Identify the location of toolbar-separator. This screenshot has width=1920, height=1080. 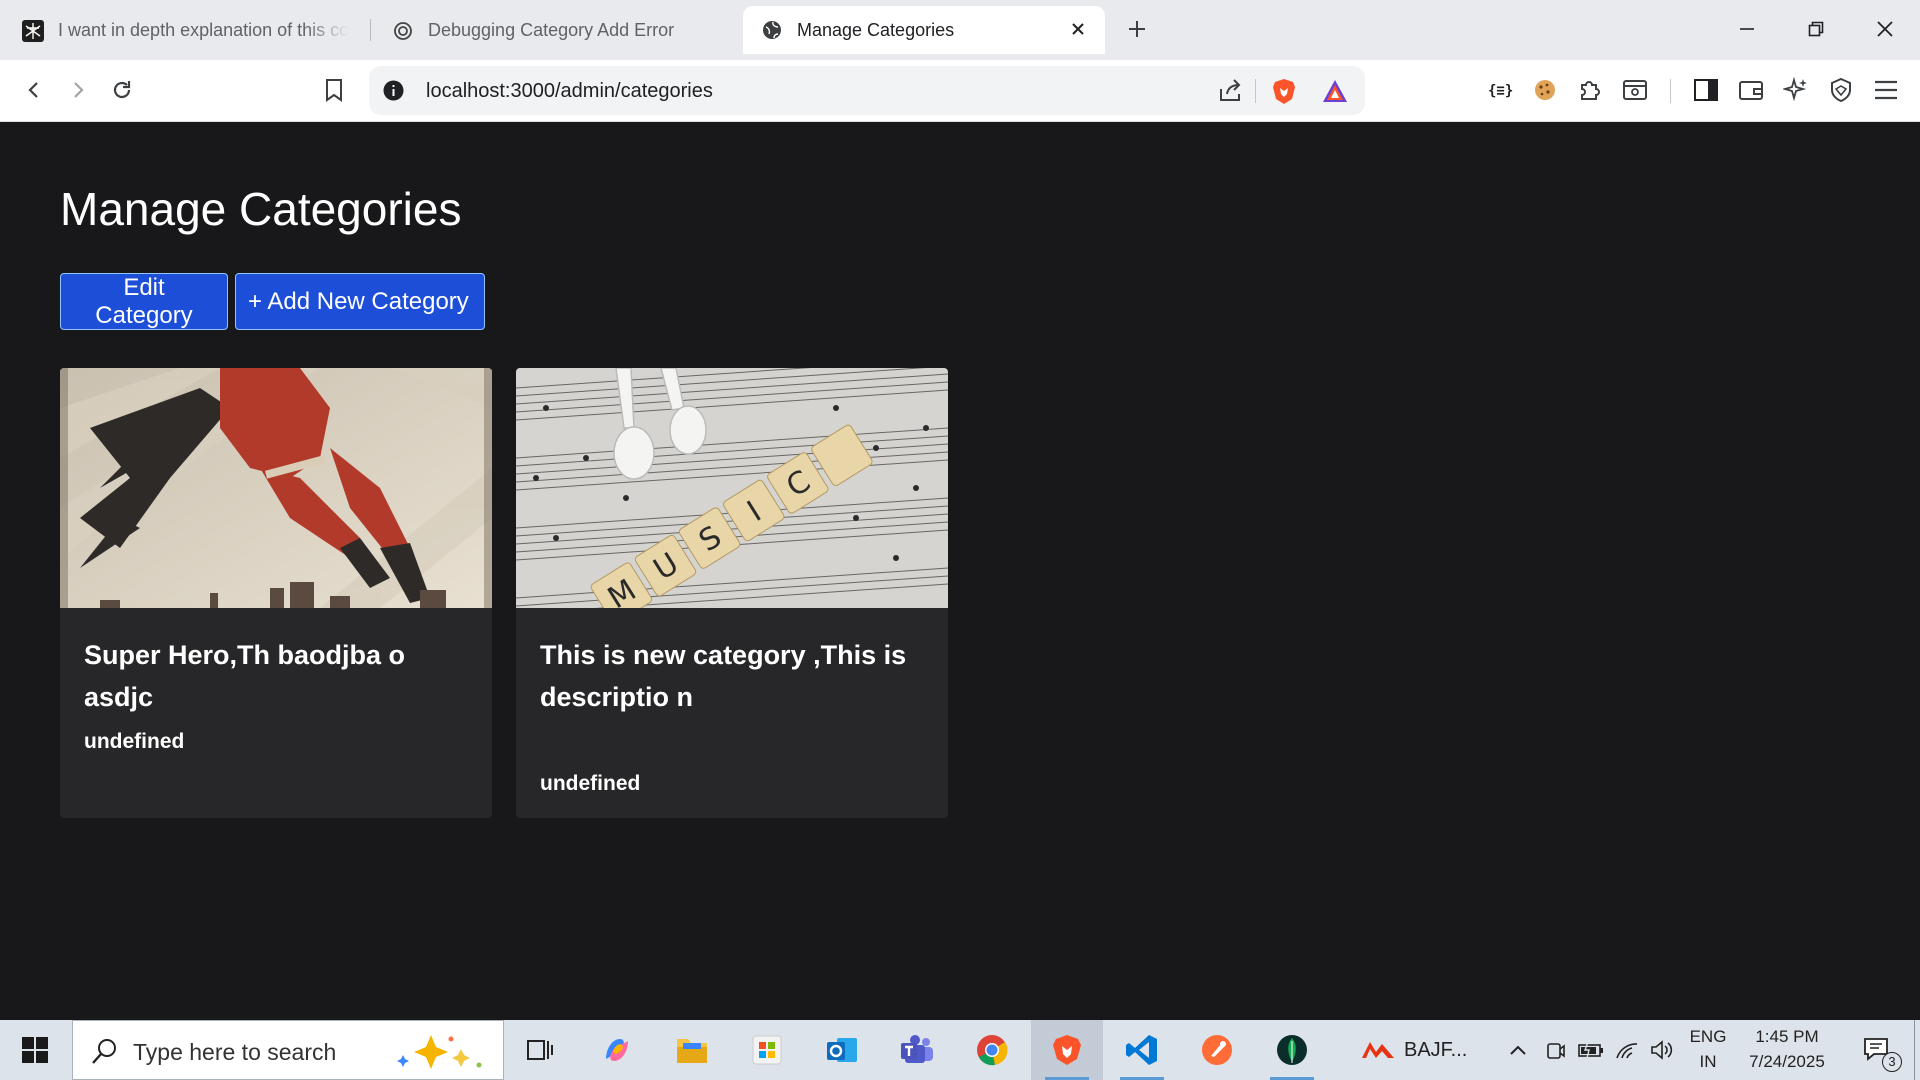
(1670, 91).